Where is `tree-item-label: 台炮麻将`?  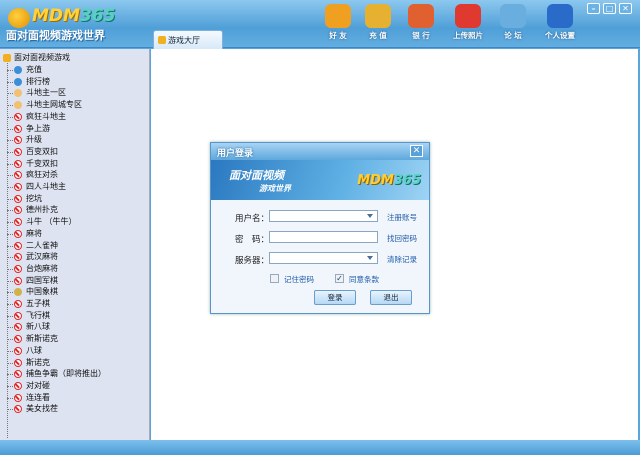
tree-item-label: 台炮麻将 is located at coordinates (42, 268).